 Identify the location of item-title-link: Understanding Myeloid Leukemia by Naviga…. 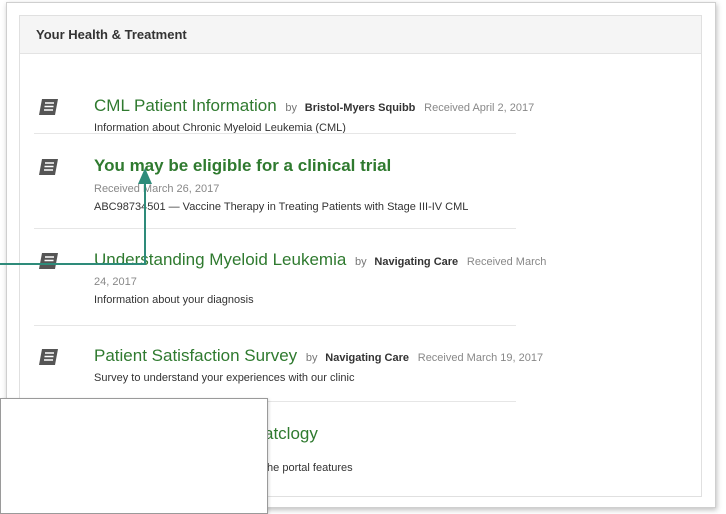
(320, 260).